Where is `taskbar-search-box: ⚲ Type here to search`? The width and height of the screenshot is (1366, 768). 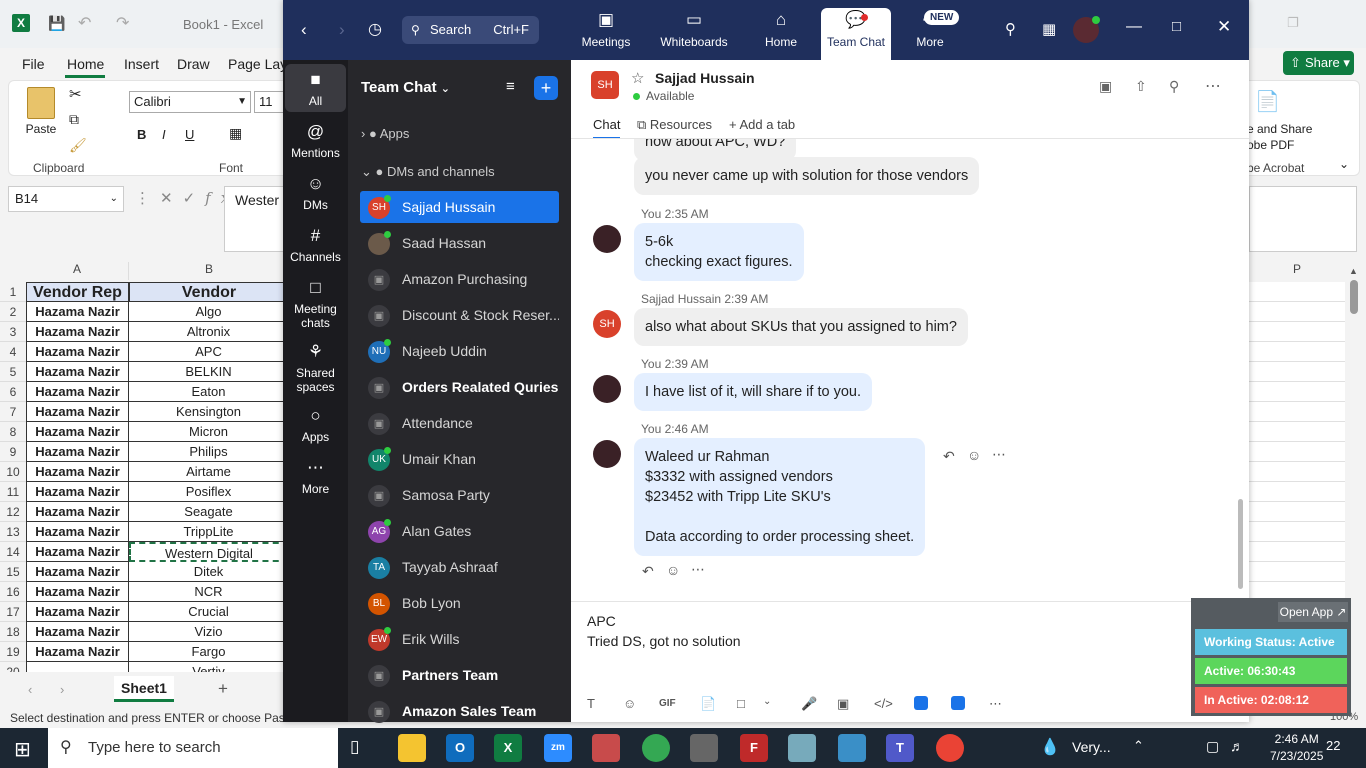
taskbar-search-box: ⚲ Type here to search is located at coordinates (193, 748).